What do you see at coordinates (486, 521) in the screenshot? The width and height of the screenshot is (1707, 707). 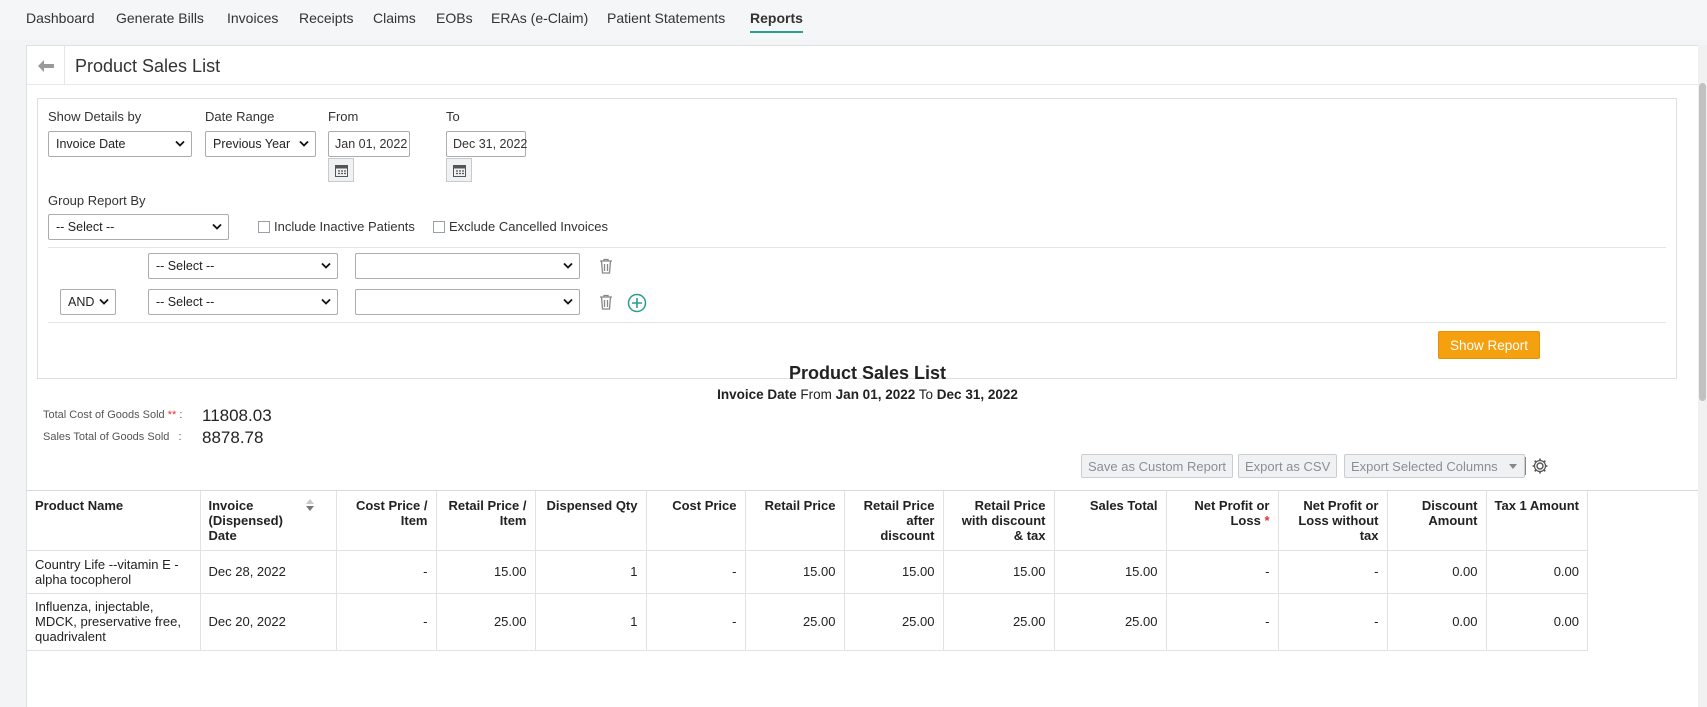 I see `col-retail-price-item: Retail Price / Item` at bounding box center [486, 521].